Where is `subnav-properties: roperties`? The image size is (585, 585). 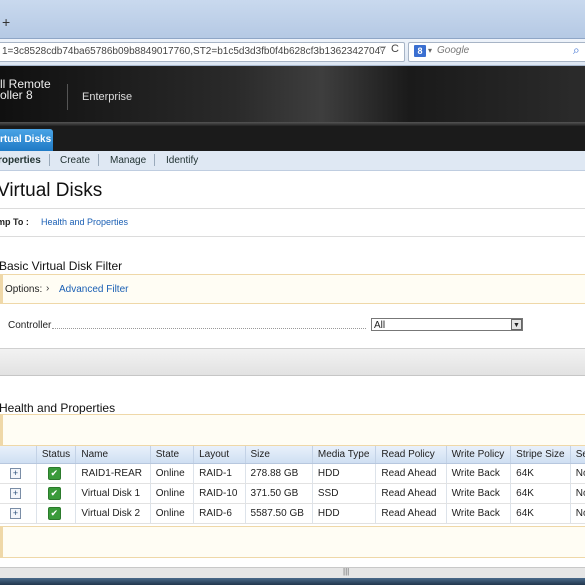
subnav-properties: roperties is located at coordinates (20, 160).